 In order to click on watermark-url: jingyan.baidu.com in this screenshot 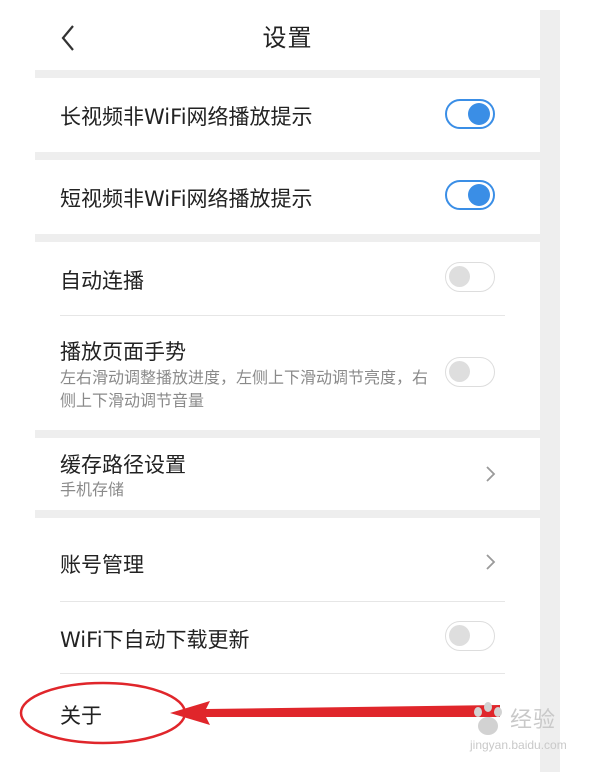, I will do `click(518, 745)`.